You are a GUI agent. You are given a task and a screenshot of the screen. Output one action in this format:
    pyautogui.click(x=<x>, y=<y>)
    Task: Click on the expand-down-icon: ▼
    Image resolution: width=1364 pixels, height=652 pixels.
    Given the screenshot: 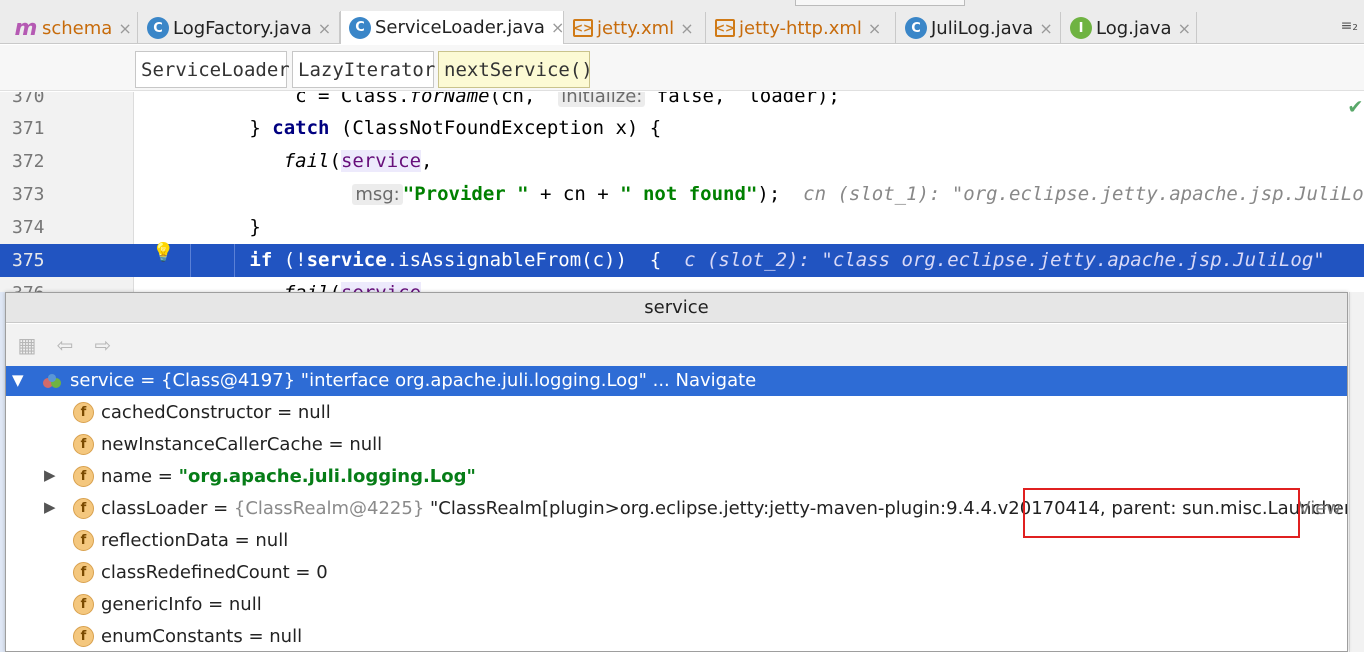 What is the action you would take?
    pyautogui.click(x=20, y=380)
    